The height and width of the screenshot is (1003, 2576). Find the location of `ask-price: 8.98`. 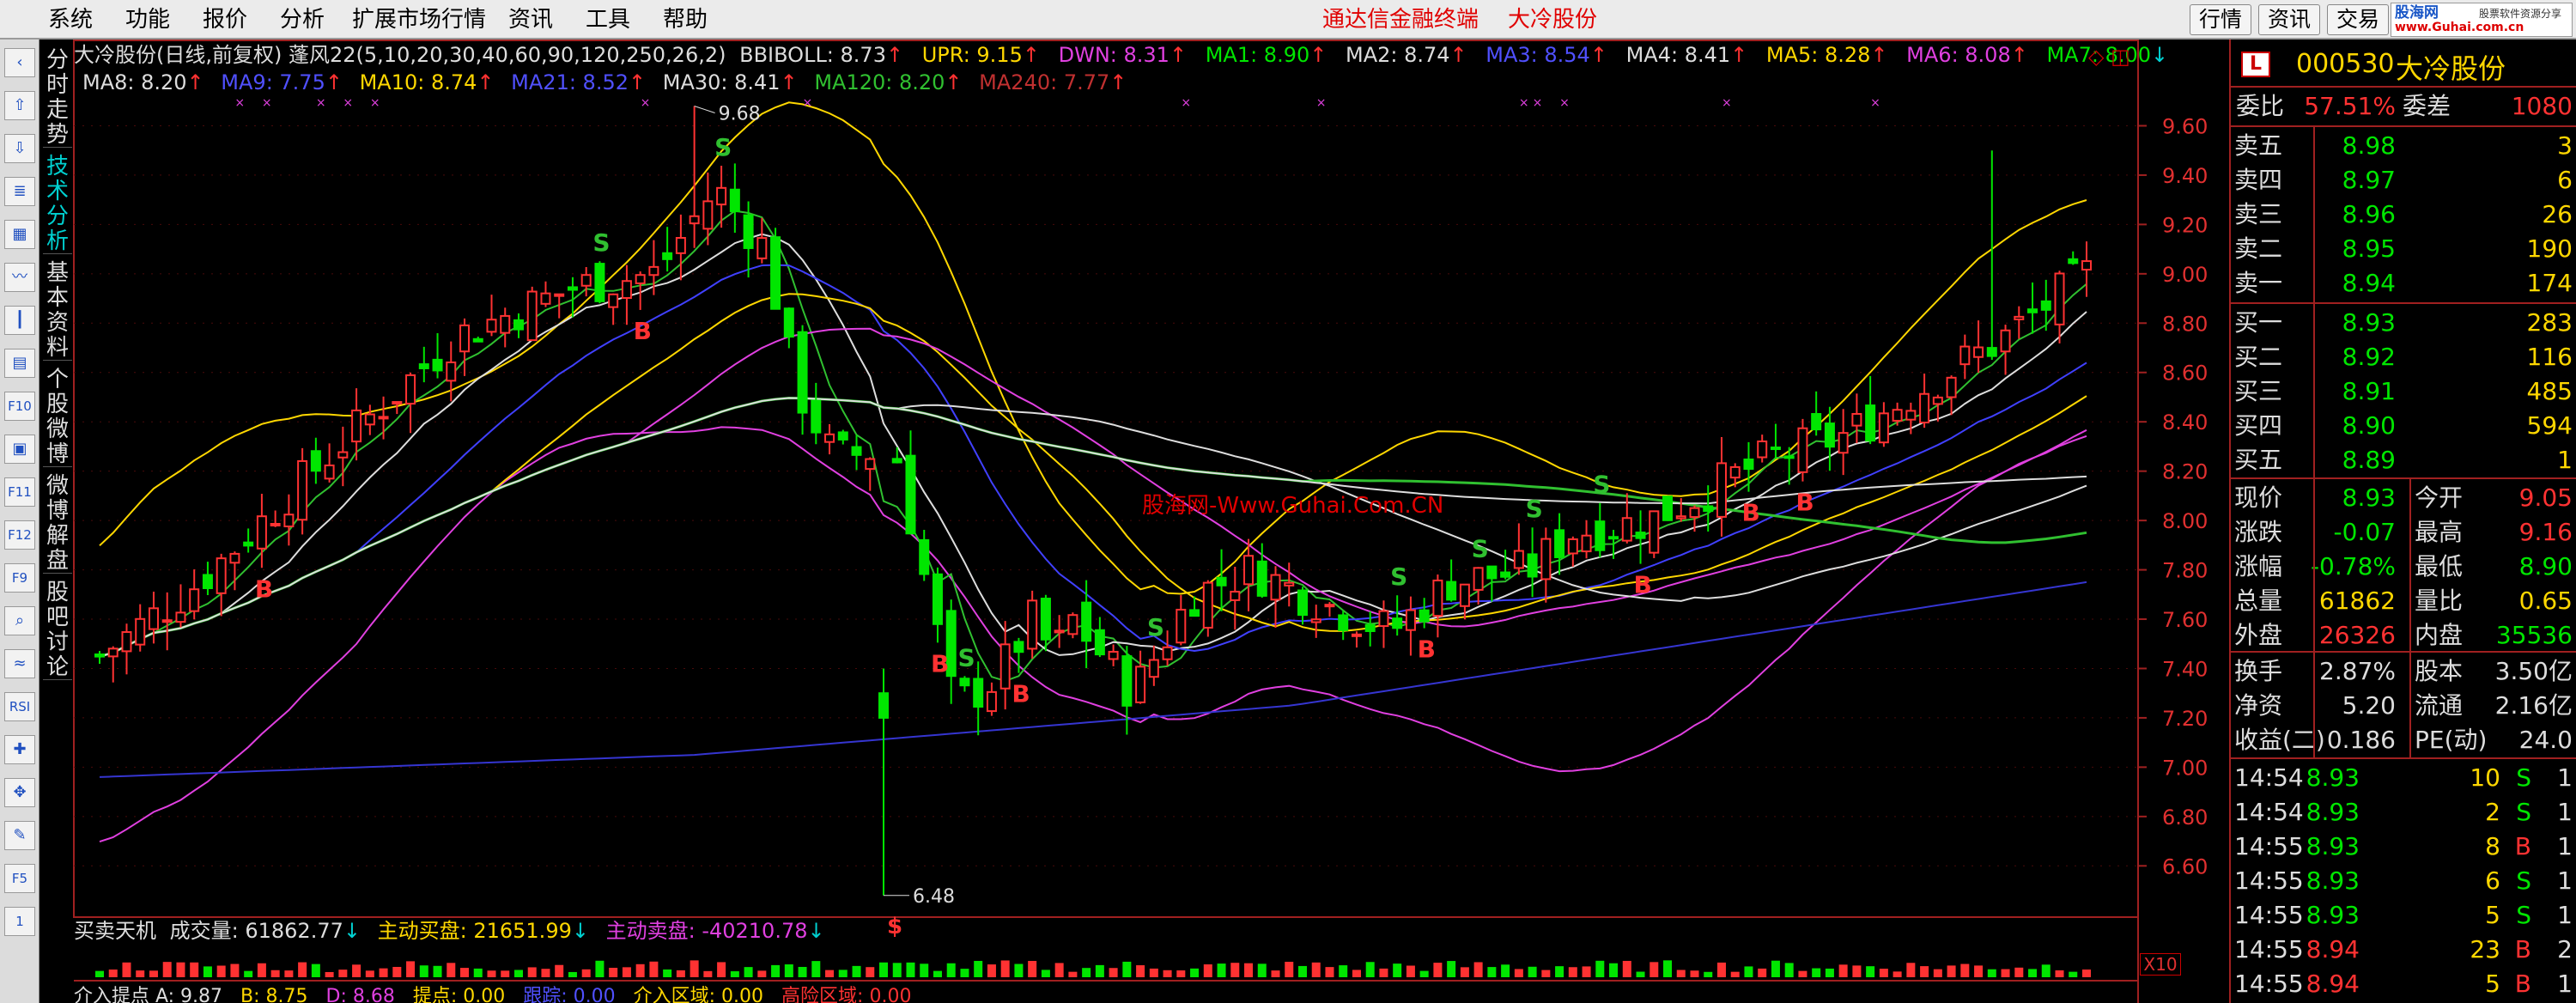

ask-price: 8.98 is located at coordinates (2369, 145).